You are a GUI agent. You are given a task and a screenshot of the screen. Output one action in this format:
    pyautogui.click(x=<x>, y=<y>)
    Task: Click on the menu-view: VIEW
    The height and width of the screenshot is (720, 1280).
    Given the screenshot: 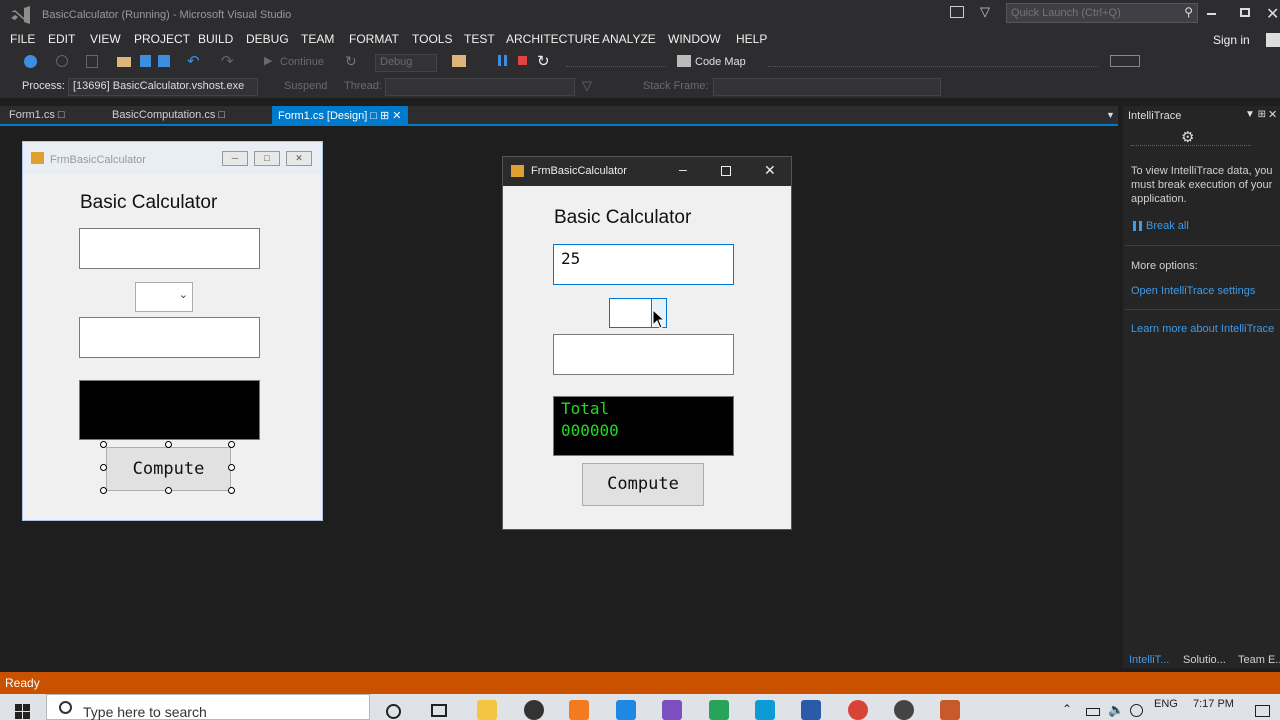 What is the action you would take?
    pyautogui.click(x=105, y=39)
    